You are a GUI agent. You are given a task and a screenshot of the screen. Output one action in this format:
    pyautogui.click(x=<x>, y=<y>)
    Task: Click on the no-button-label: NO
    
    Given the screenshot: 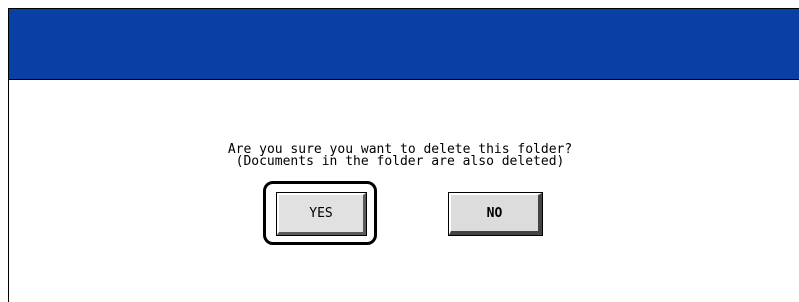 What is the action you would take?
    pyautogui.click(x=494, y=213)
    